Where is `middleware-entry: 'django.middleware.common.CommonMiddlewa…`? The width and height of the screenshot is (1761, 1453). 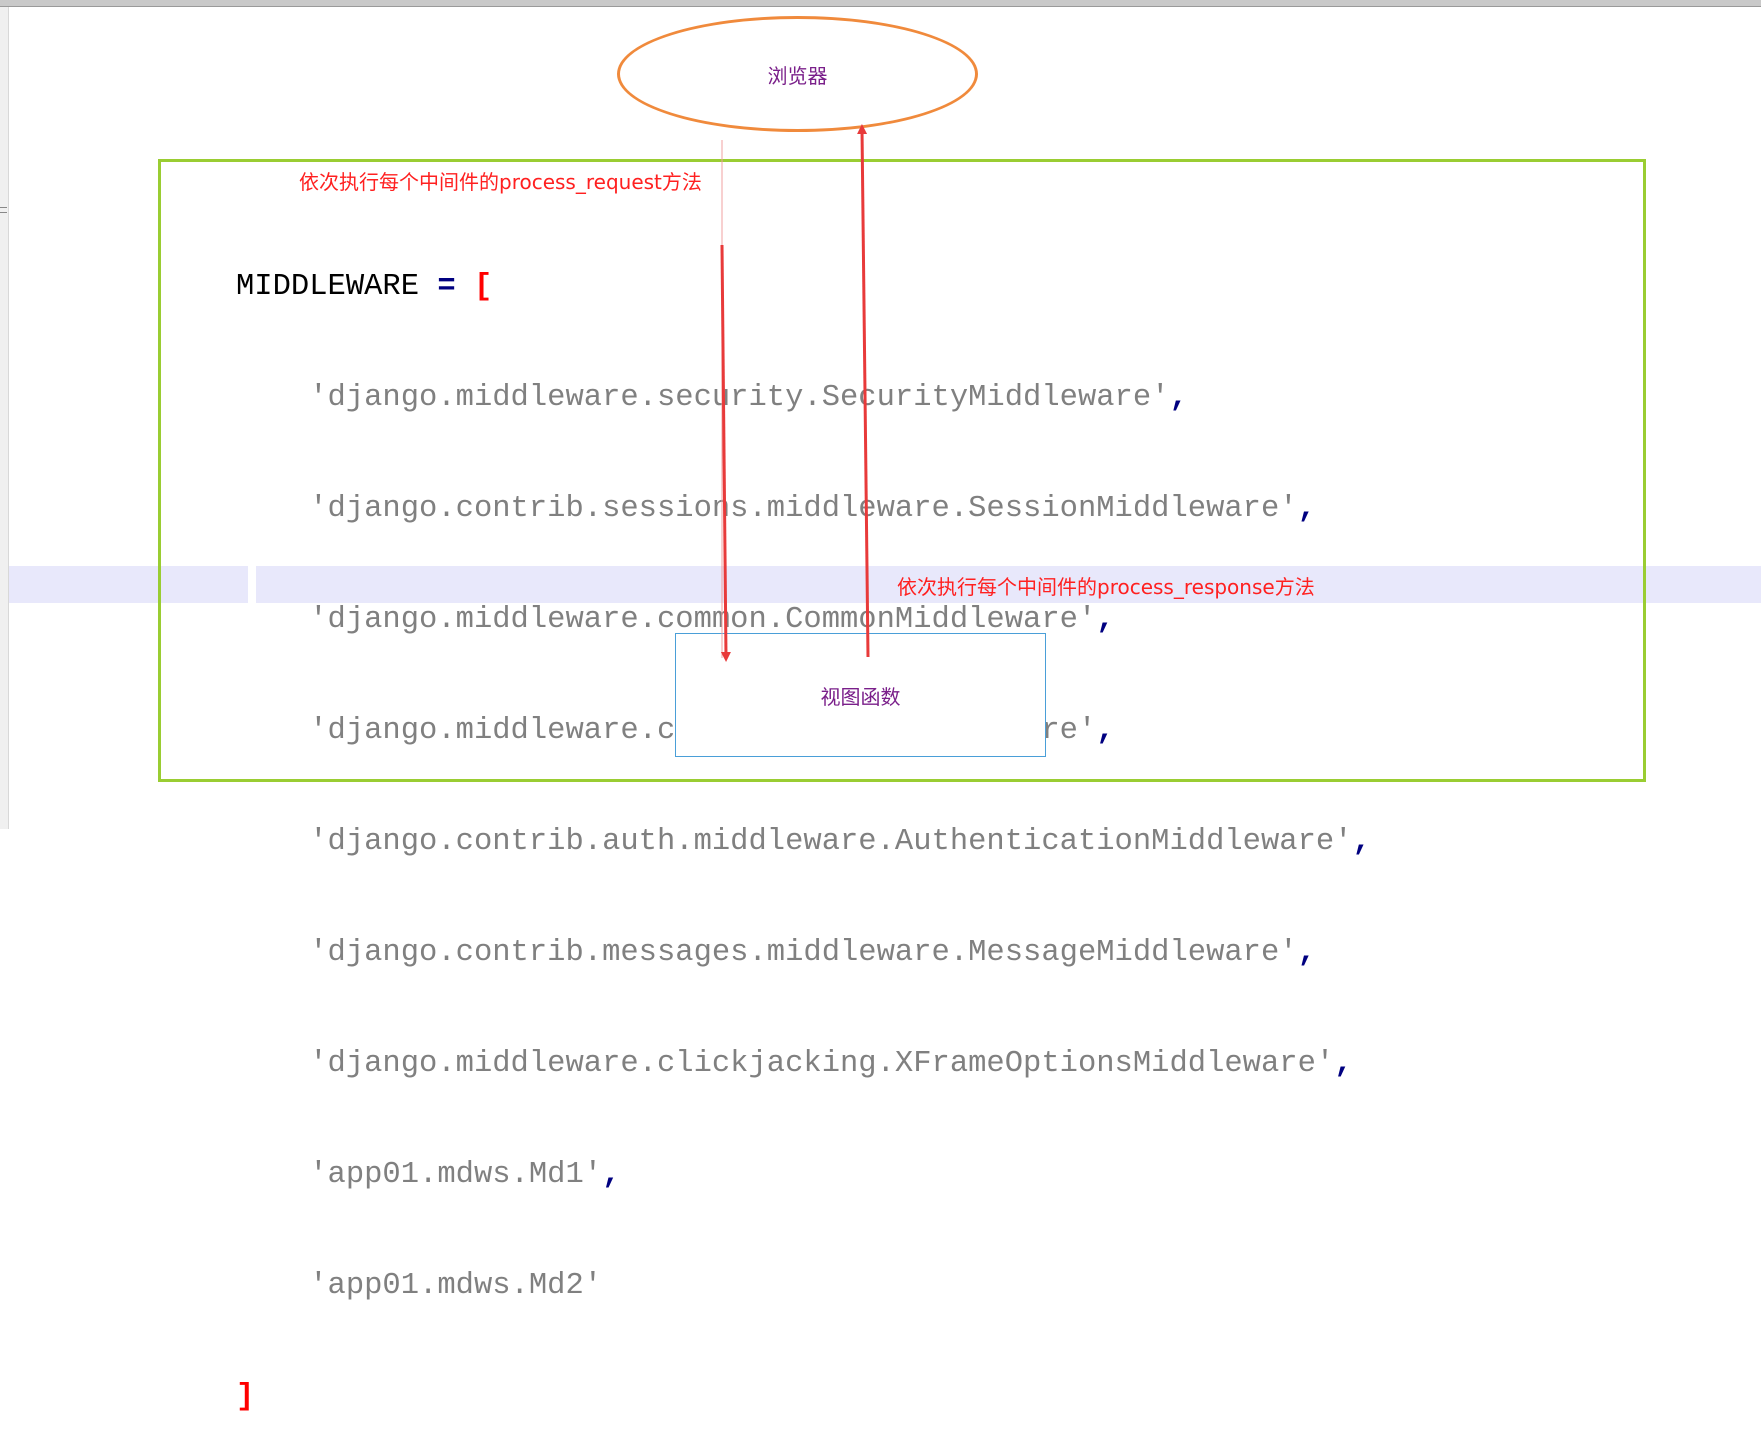
middleware-entry: 'django.middleware.common.CommonMiddlewa… is located at coordinates (703, 620).